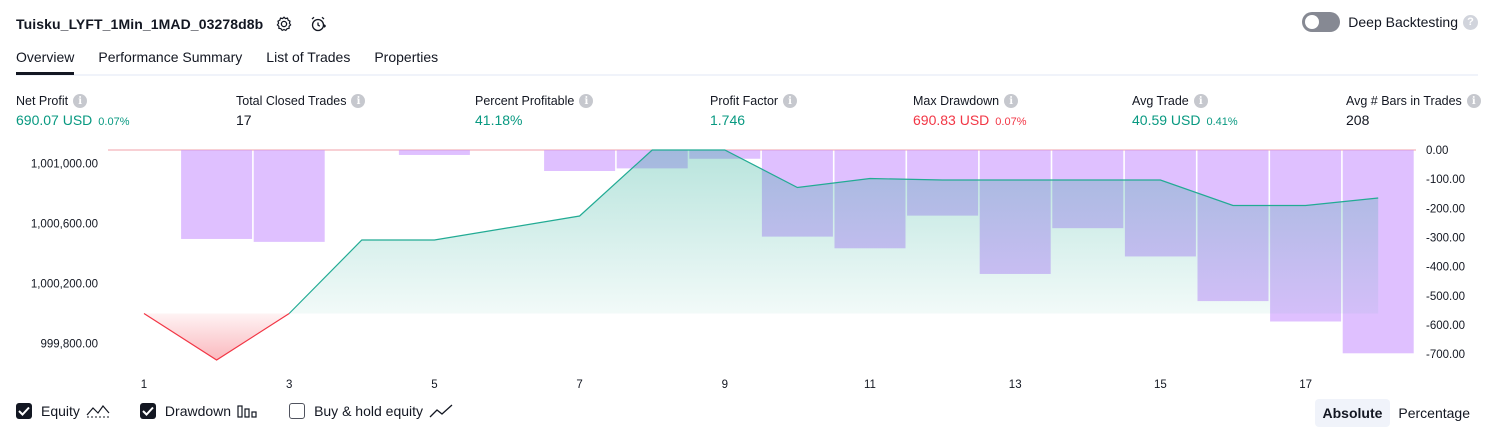 This screenshot has width=1494, height=438. I want to click on equity-line-icon, so click(98, 411).